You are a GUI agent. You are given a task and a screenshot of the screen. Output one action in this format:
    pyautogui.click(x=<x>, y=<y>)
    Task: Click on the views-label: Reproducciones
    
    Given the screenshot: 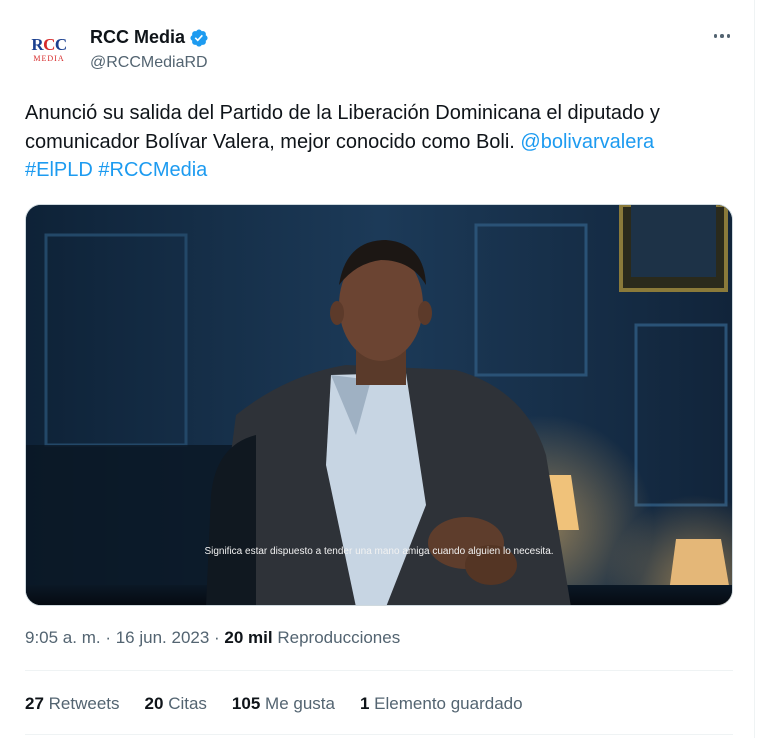 What is the action you would take?
    pyautogui.click(x=339, y=637)
    